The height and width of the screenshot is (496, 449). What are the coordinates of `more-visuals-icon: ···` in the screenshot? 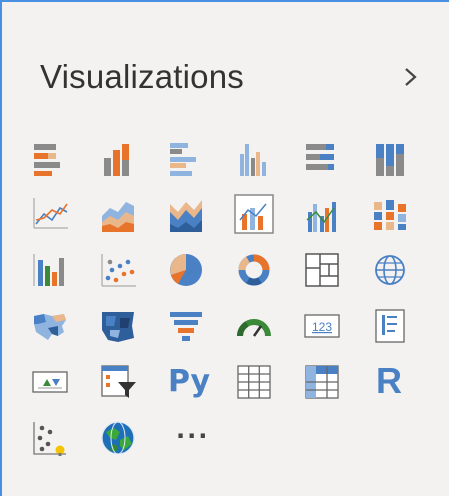 It's located at (188, 438).